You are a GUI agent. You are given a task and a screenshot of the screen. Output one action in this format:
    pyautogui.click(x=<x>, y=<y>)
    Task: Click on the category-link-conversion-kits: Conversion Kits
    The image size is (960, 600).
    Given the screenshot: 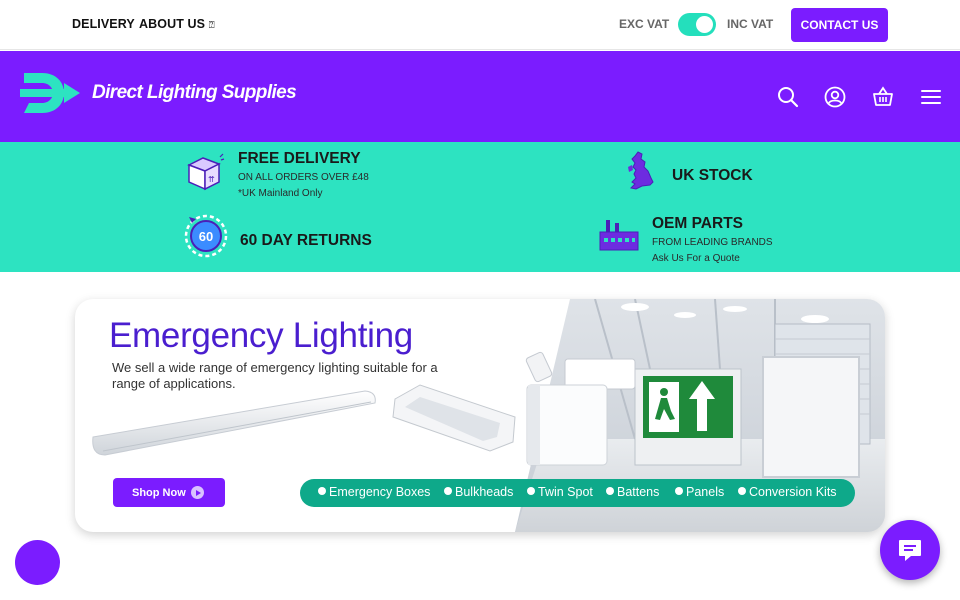 What is the action you would take?
    pyautogui.click(x=787, y=492)
    